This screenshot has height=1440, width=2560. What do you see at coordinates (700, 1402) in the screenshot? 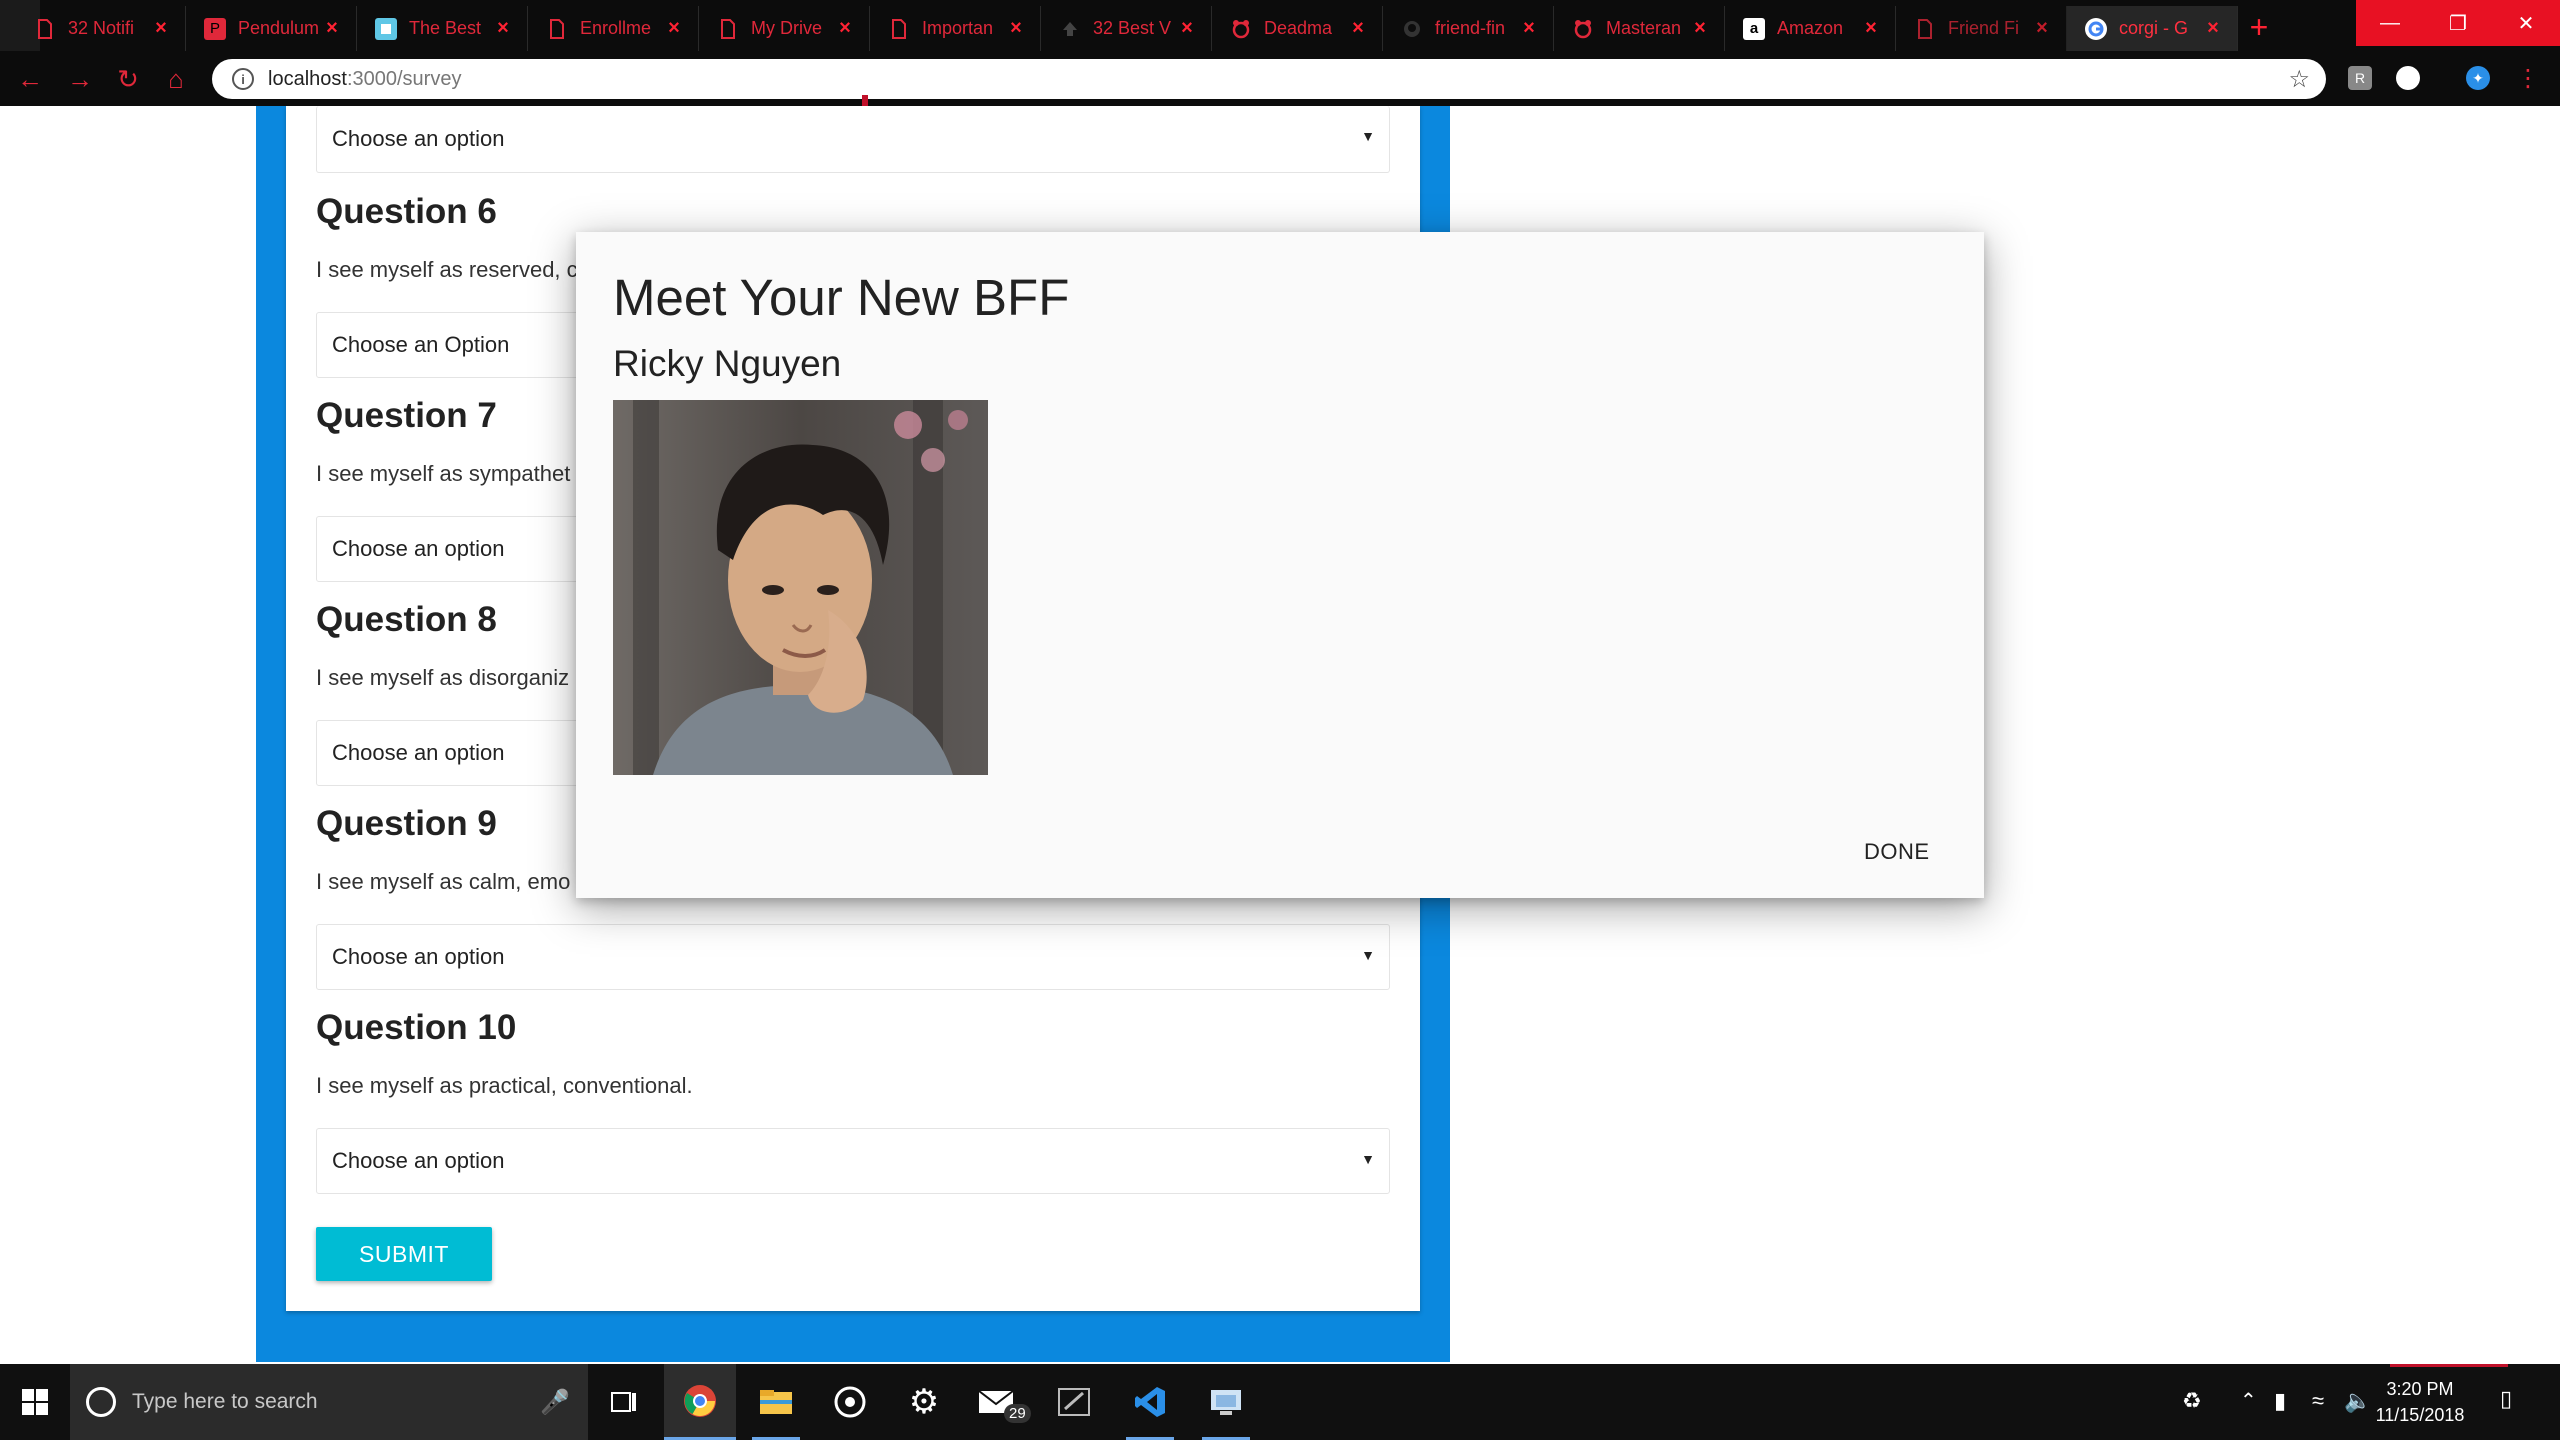
I see `chrome-taskbar-icon` at bounding box center [700, 1402].